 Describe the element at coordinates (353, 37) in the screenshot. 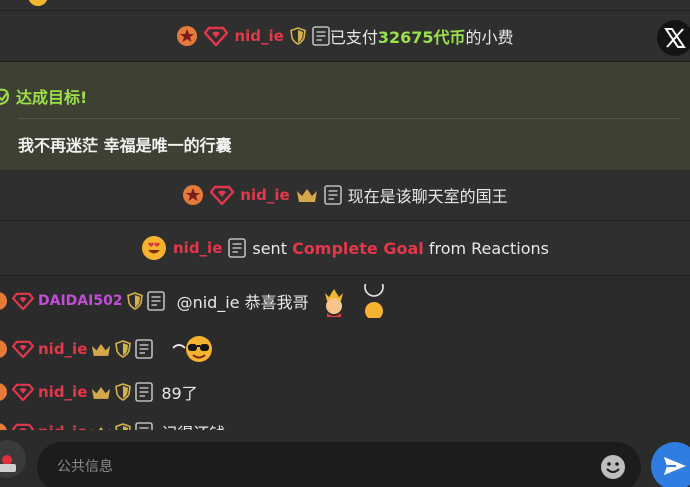

I see `tip-prefix: 已支付` at that location.